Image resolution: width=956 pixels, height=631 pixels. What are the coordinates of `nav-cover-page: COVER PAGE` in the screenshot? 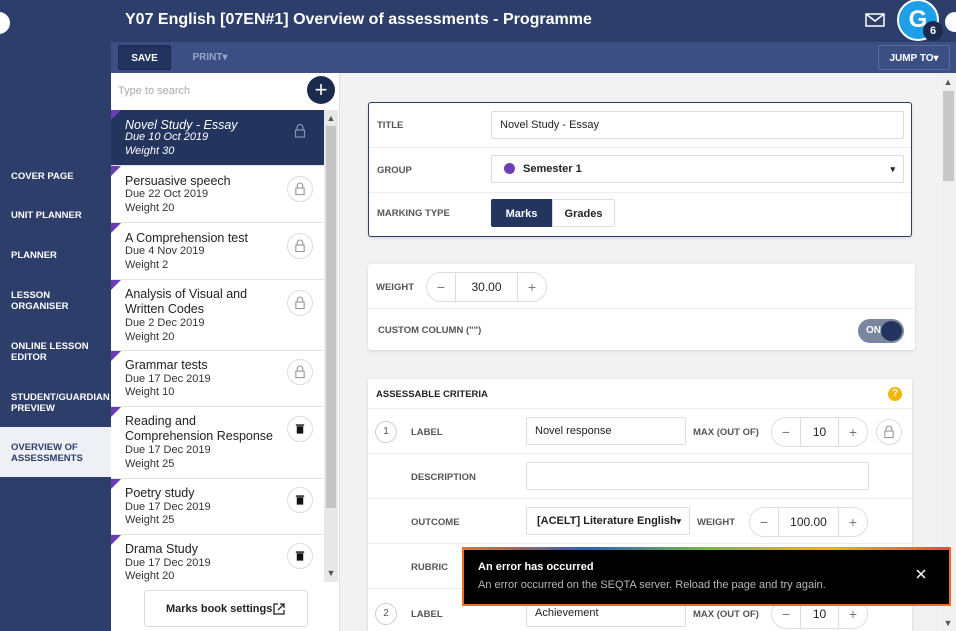 It's located at (55, 176).